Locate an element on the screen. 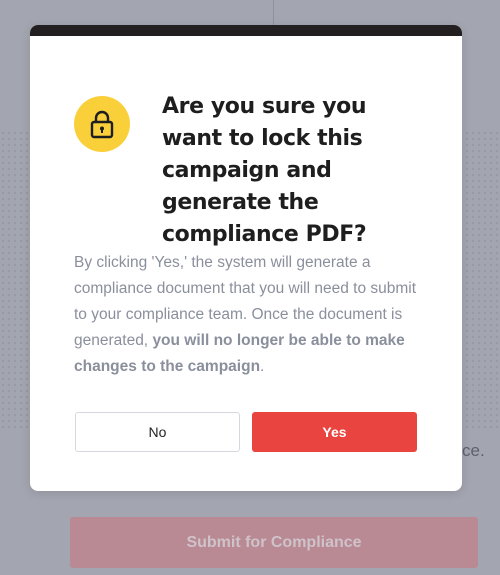  background-text-fragment: ce. is located at coordinates (473, 450).